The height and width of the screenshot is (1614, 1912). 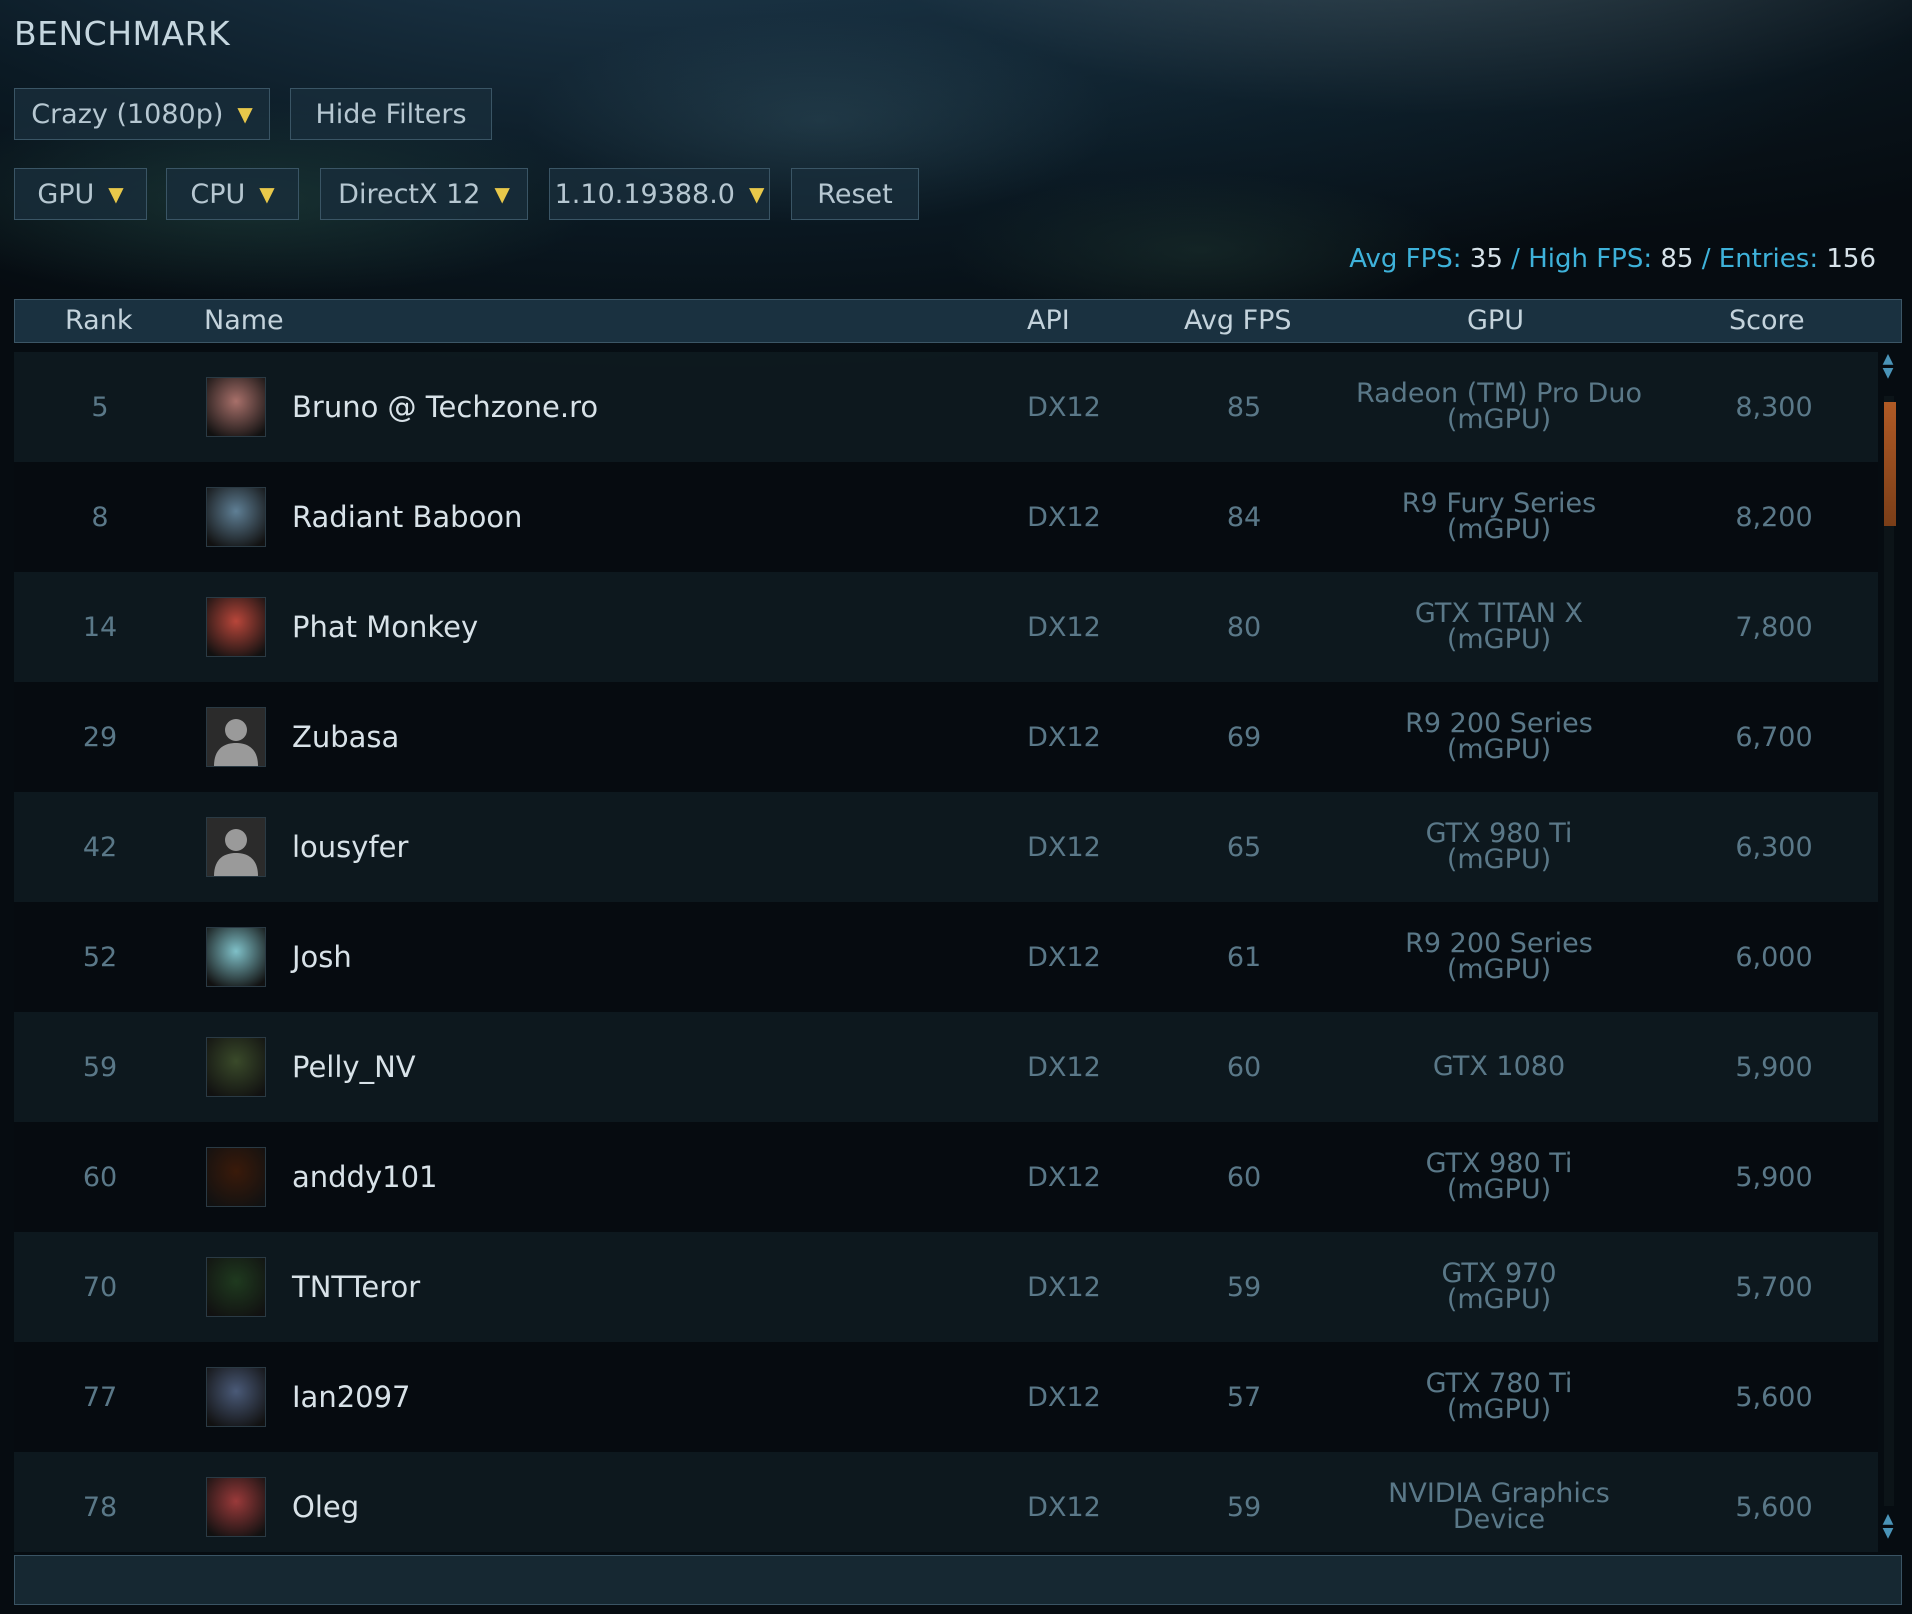 What do you see at coordinates (946, 1177) in the screenshot?
I see `table-row: 60 anddy101 DX12 60 GTX 980 Ti (mGPU) 5,900` at bounding box center [946, 1177].